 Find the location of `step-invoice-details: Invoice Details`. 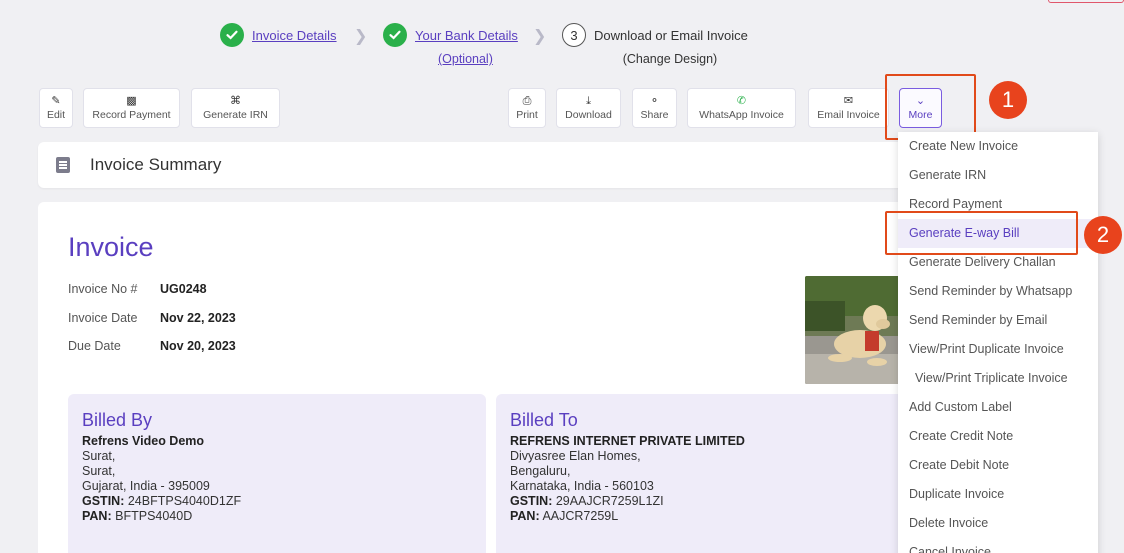

step-invoice-details: Invoice Details is located at coordinates (278, 35).